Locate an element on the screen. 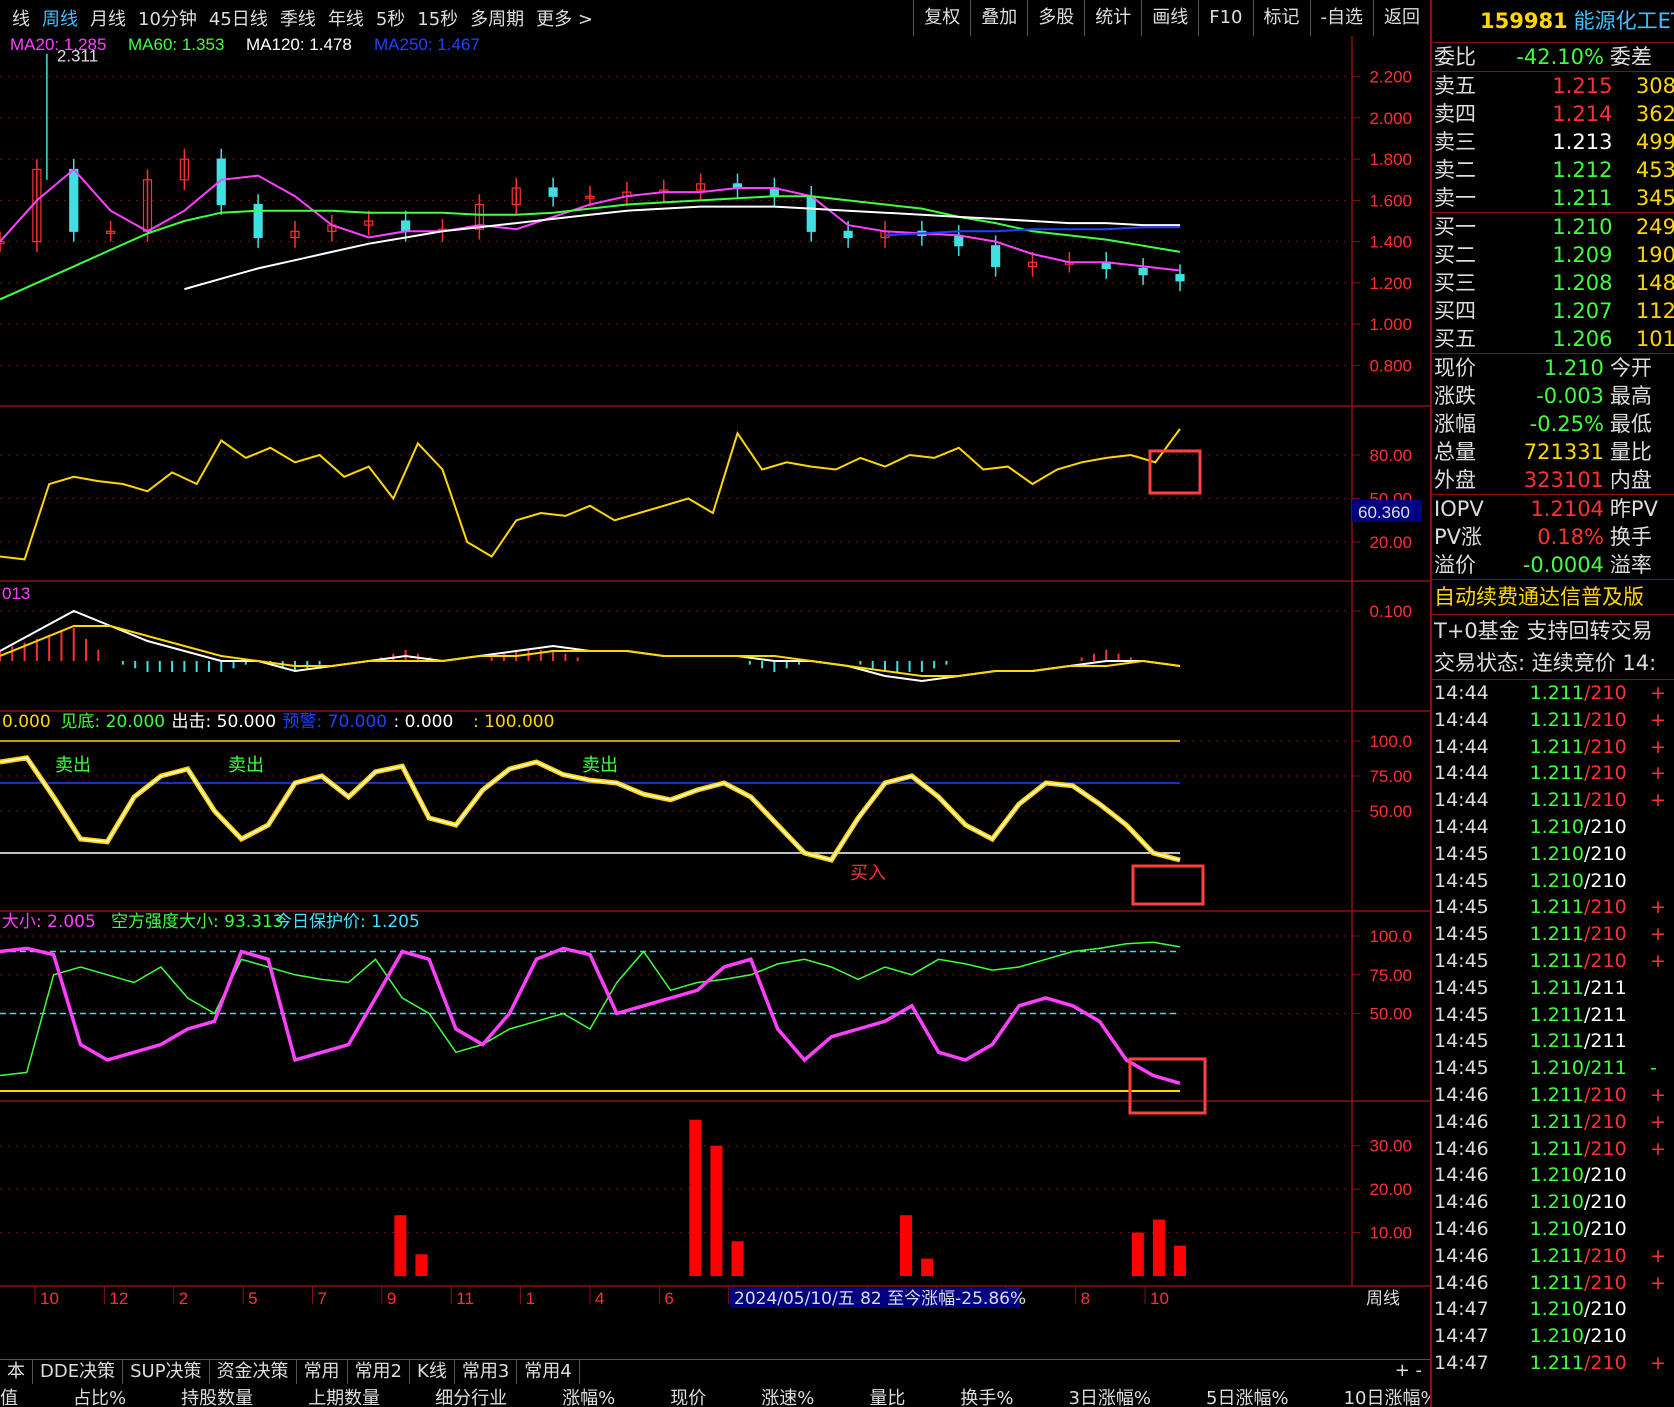 This screenshot has width=1674, height=1407. column-header: 上期数量 is located at coordinates (344, 1395).